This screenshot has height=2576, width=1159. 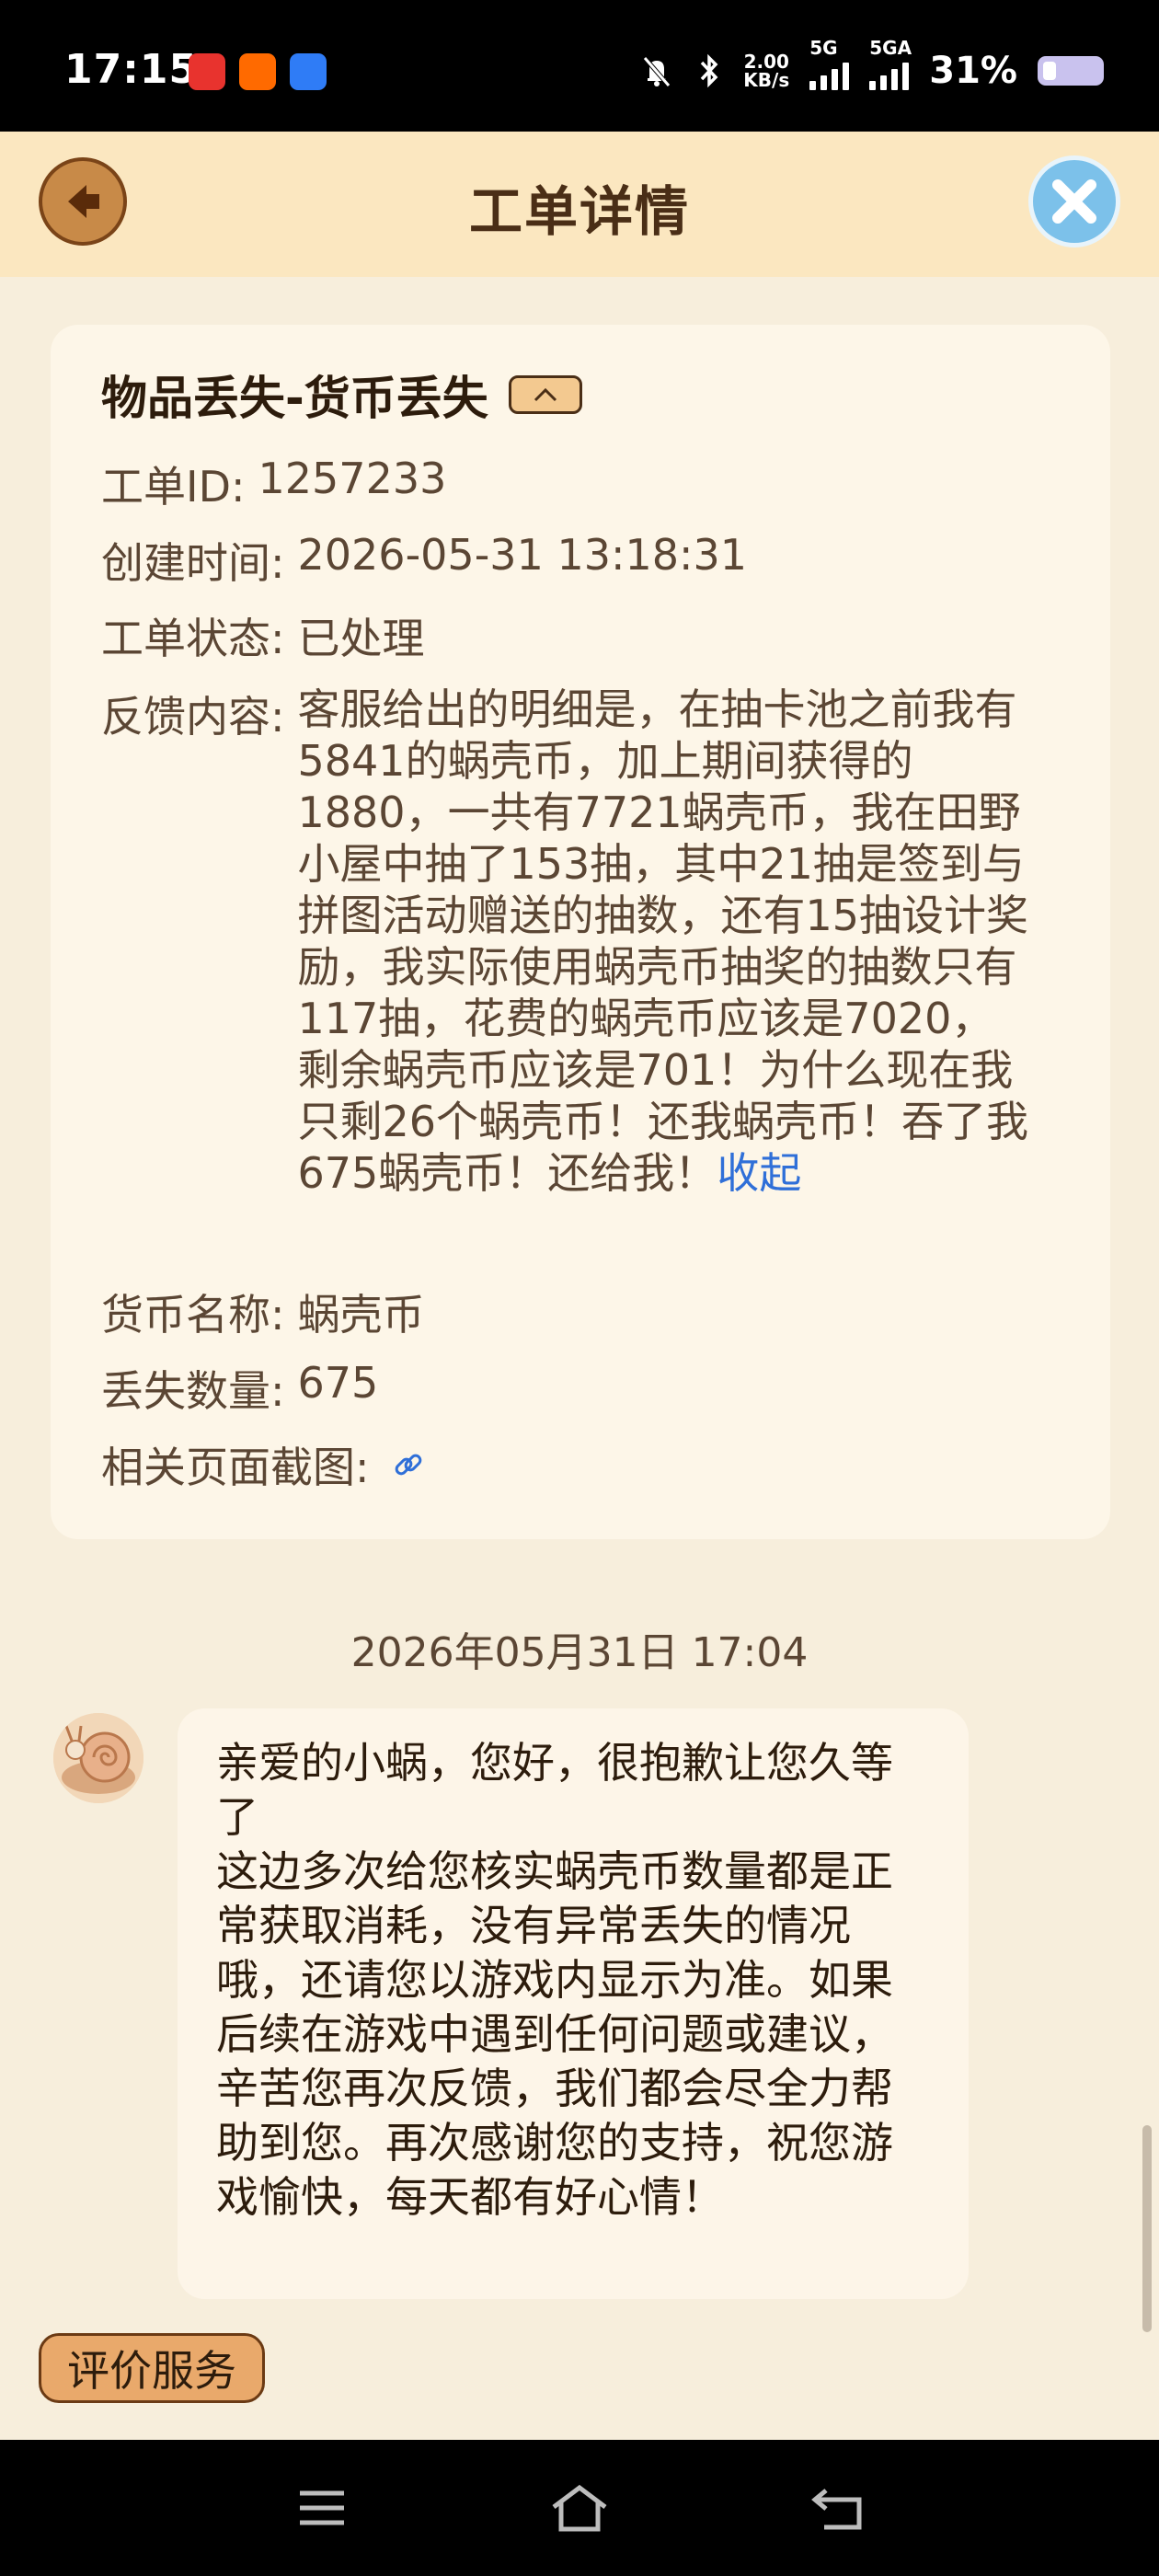 I want to click on ticket-status-row: 工单状态: 已处理, so click(x=263, y=635).